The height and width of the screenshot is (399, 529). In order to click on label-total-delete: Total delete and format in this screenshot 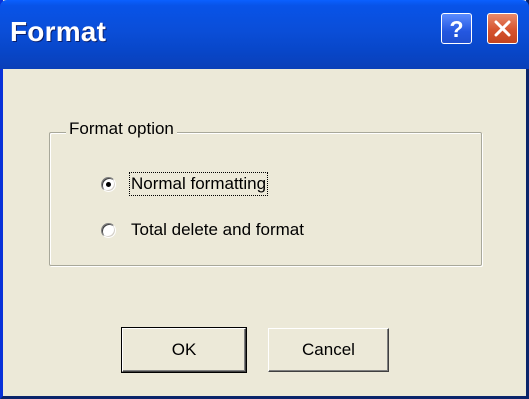, I will do `click(217, 230)`.